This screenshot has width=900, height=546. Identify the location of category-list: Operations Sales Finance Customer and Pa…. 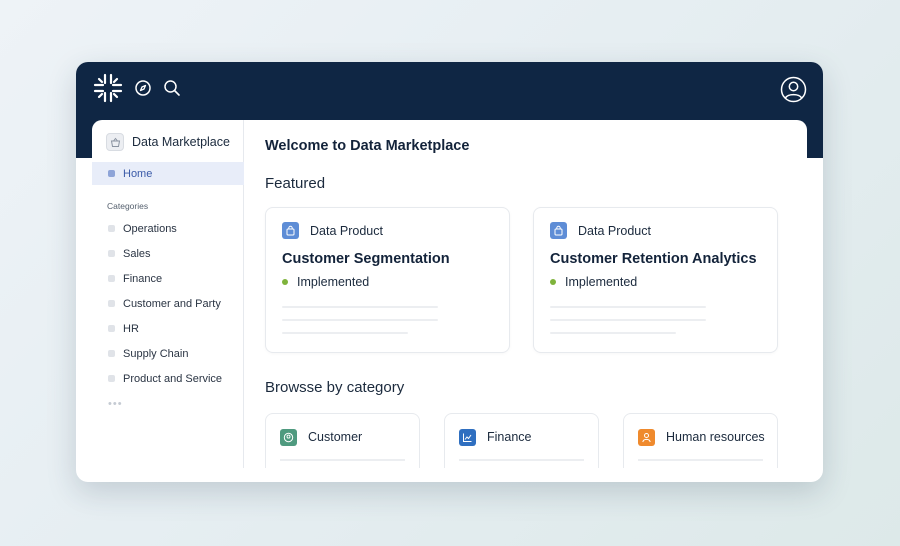
(165, 303).